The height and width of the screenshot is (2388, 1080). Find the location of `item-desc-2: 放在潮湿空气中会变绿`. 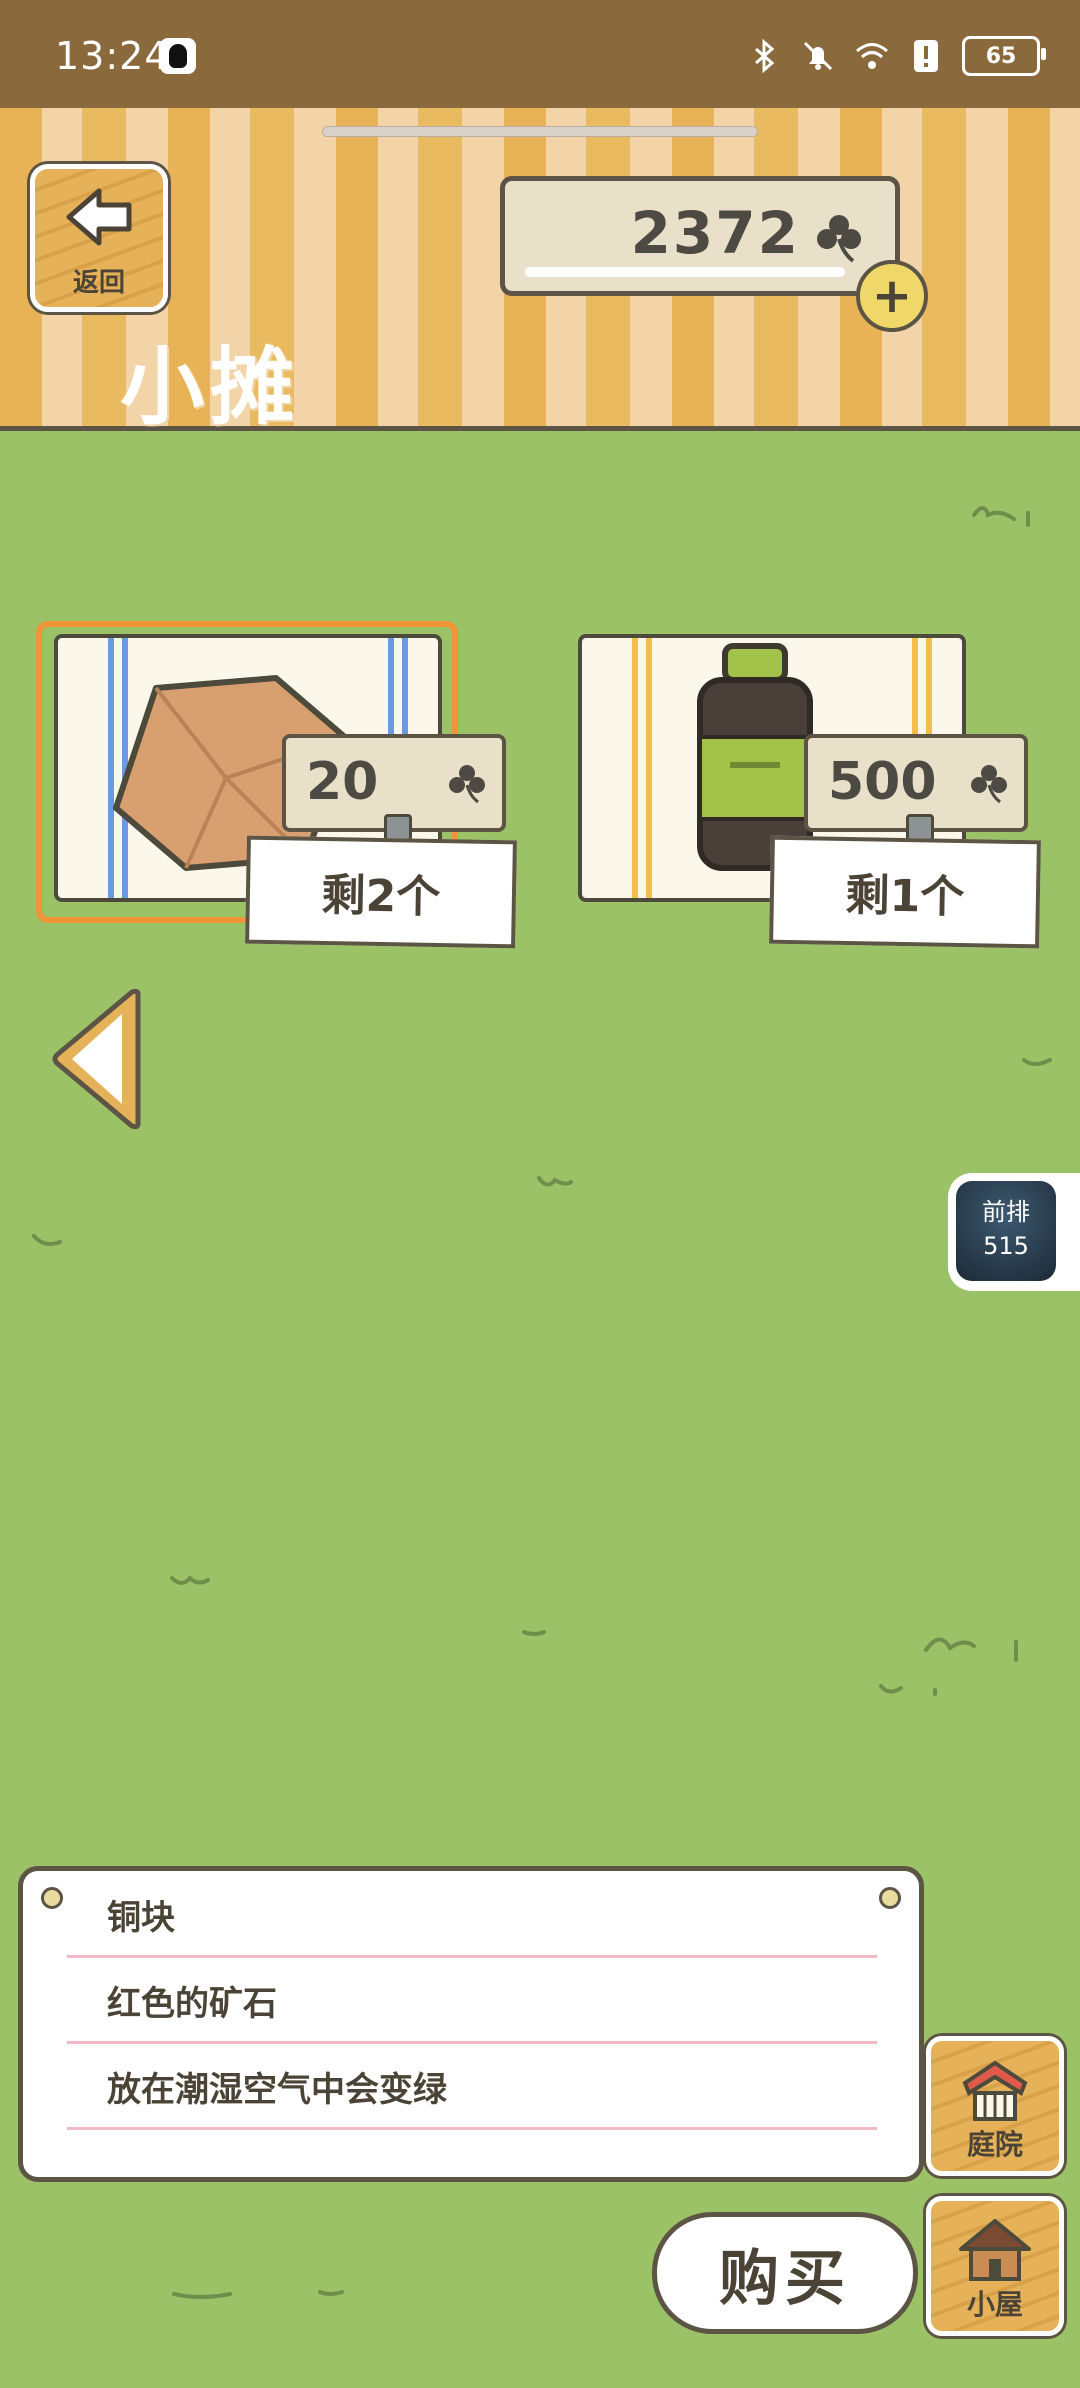

item-desc-2: 放在潮湿空气中会变绿 is located at coordinates (277, 2090).